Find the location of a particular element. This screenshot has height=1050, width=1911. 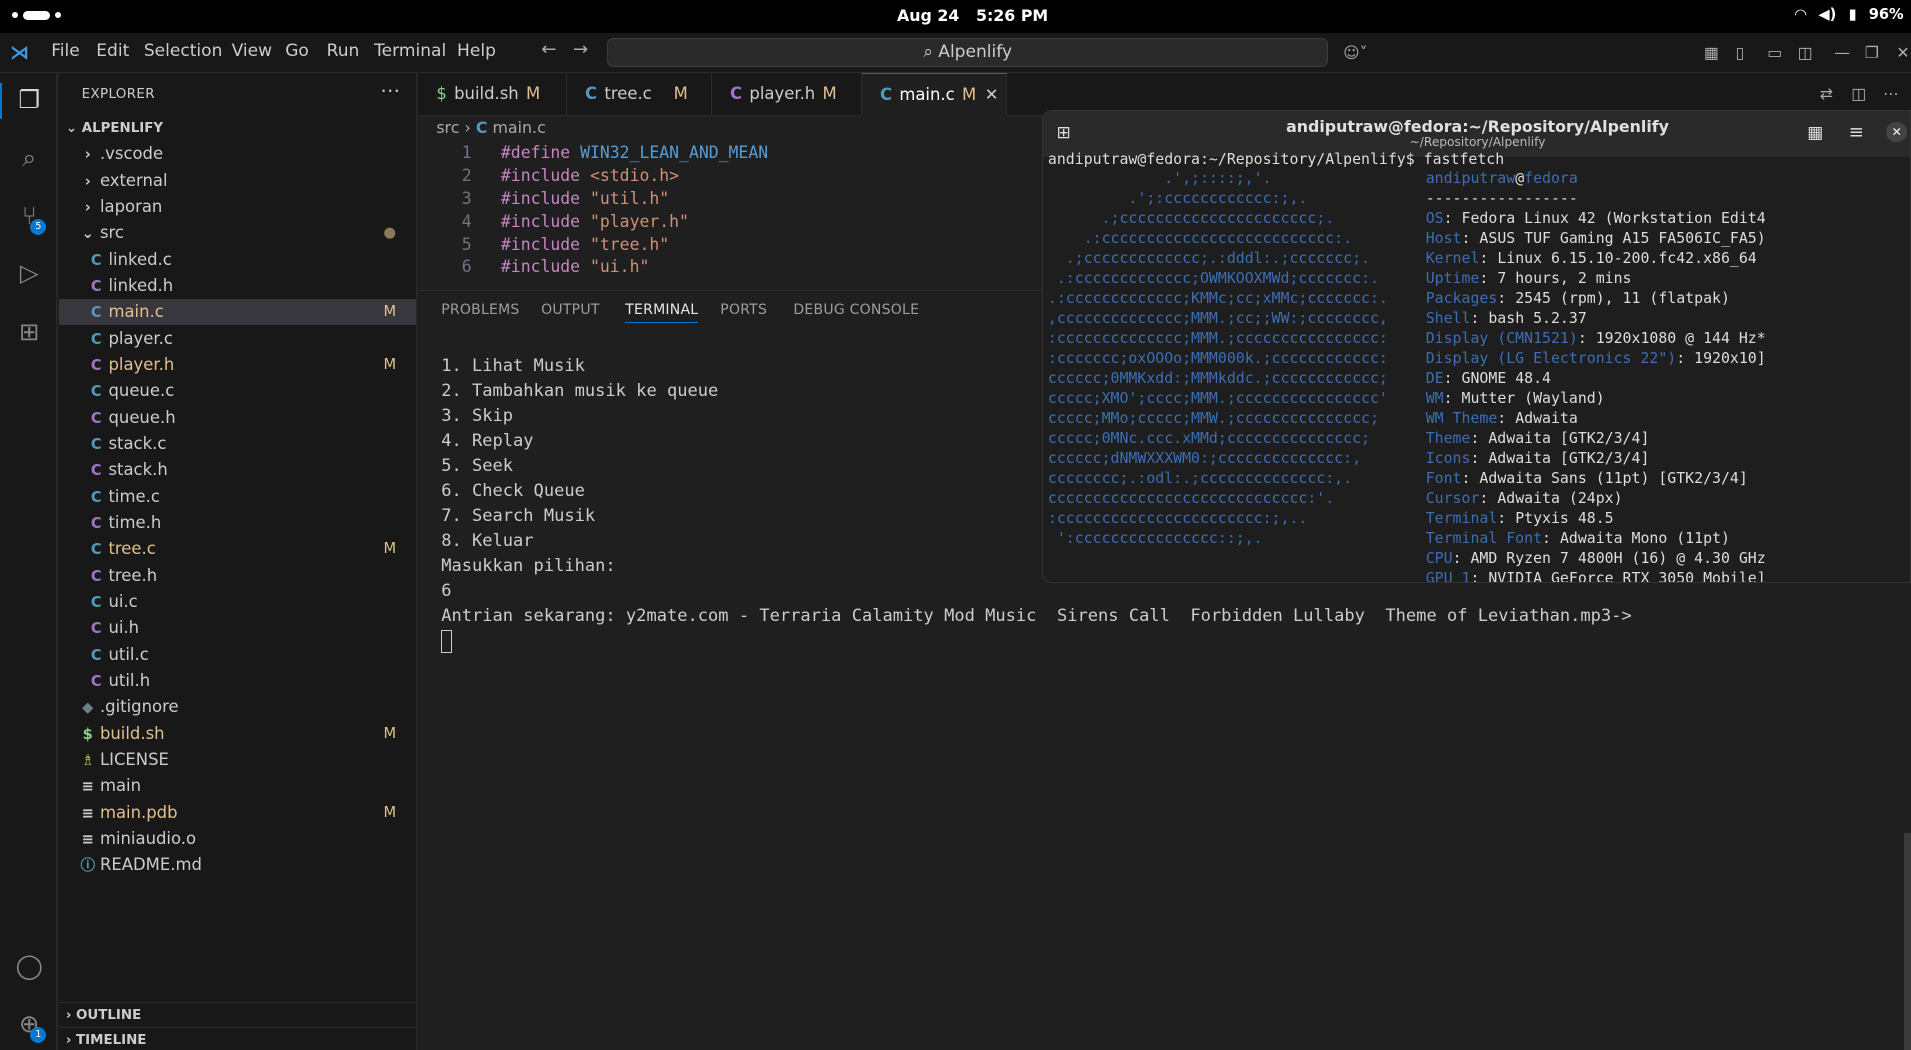

logo-line: ccccc;MMo;ccccc;MMW.;ccccccccccccccc; is located at coordinates (1213, 418).